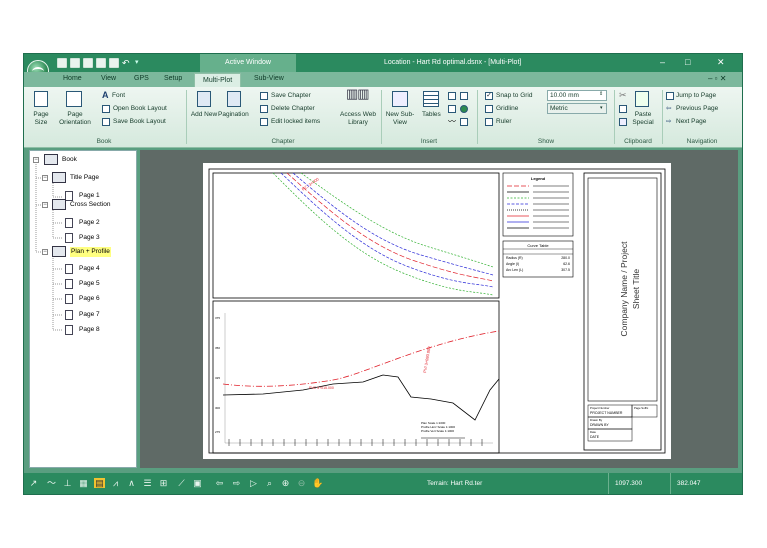  What do you see at coordinates (219, 483) in the screenshot?
I see `pan-left-icon: ⇦` at bounding box center [219, 483].